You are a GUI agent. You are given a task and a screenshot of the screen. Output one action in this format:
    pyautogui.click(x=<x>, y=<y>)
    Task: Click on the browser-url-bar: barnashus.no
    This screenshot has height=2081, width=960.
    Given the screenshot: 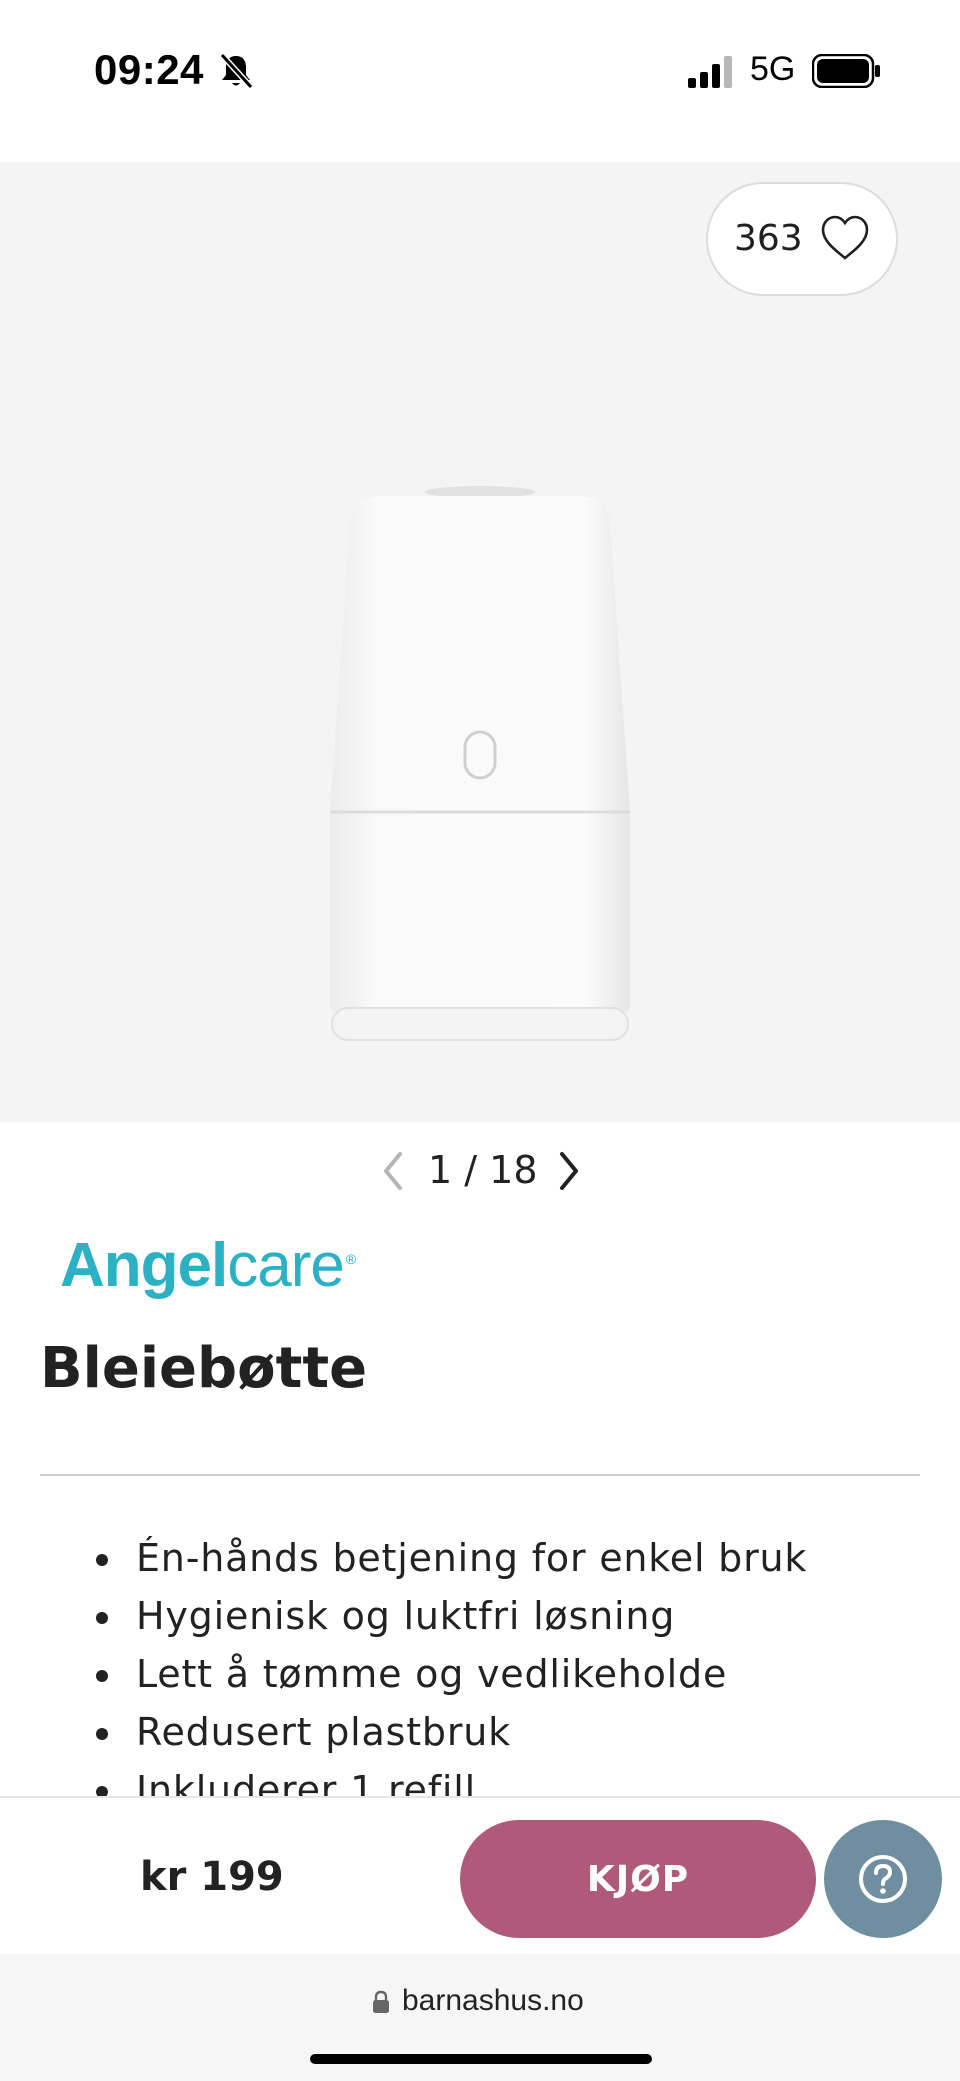 What is the action you would take?
    pyautogui.click(x=480, y=2017)
    